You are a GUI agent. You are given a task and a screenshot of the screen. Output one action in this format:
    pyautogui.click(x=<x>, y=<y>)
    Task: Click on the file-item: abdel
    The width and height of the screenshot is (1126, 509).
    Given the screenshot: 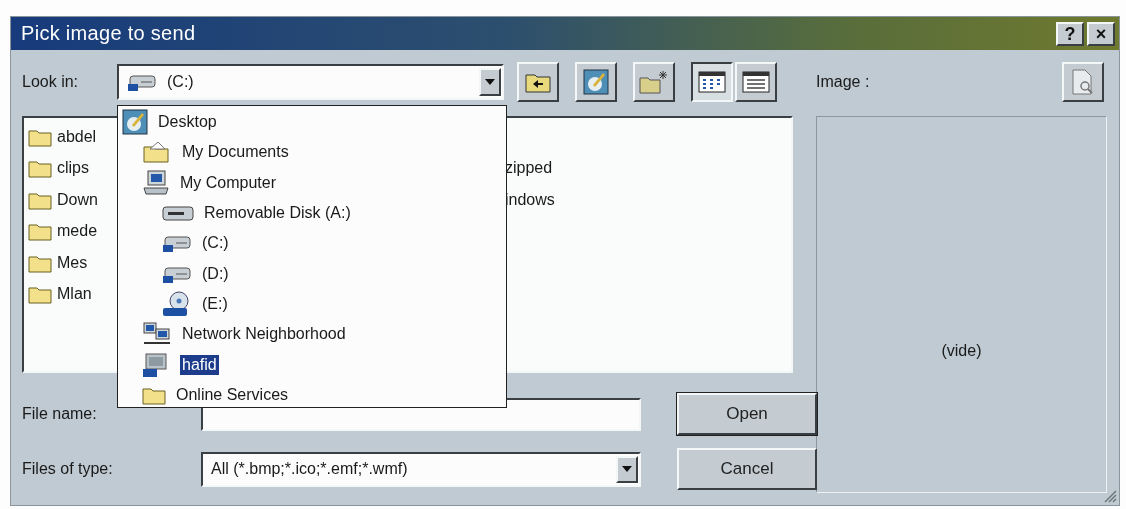 What is the action you would take?
    pyautogui.click(x=77, y=136)
    